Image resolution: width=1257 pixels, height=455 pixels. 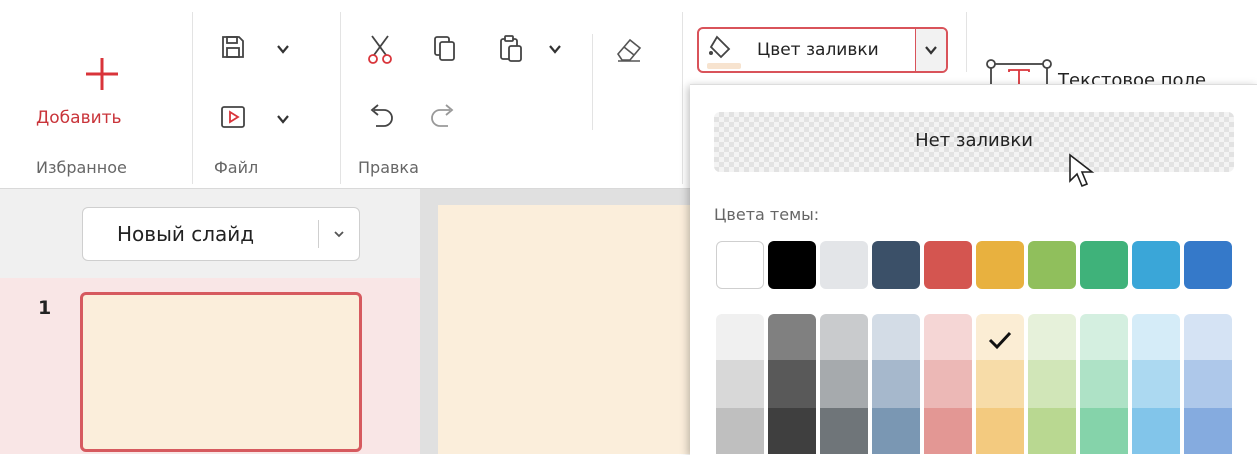 I want to click on paste-button, so click(x=511, y=49).